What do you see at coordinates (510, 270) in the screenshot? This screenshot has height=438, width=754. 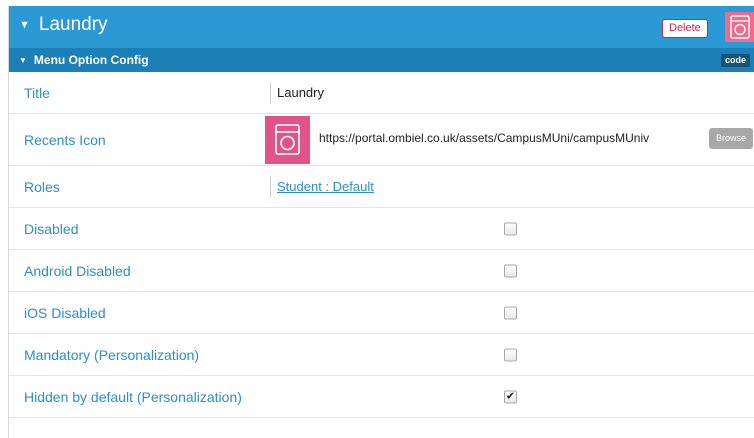 I see `android-disabled-checkbox` at bounding box center [510, 270].